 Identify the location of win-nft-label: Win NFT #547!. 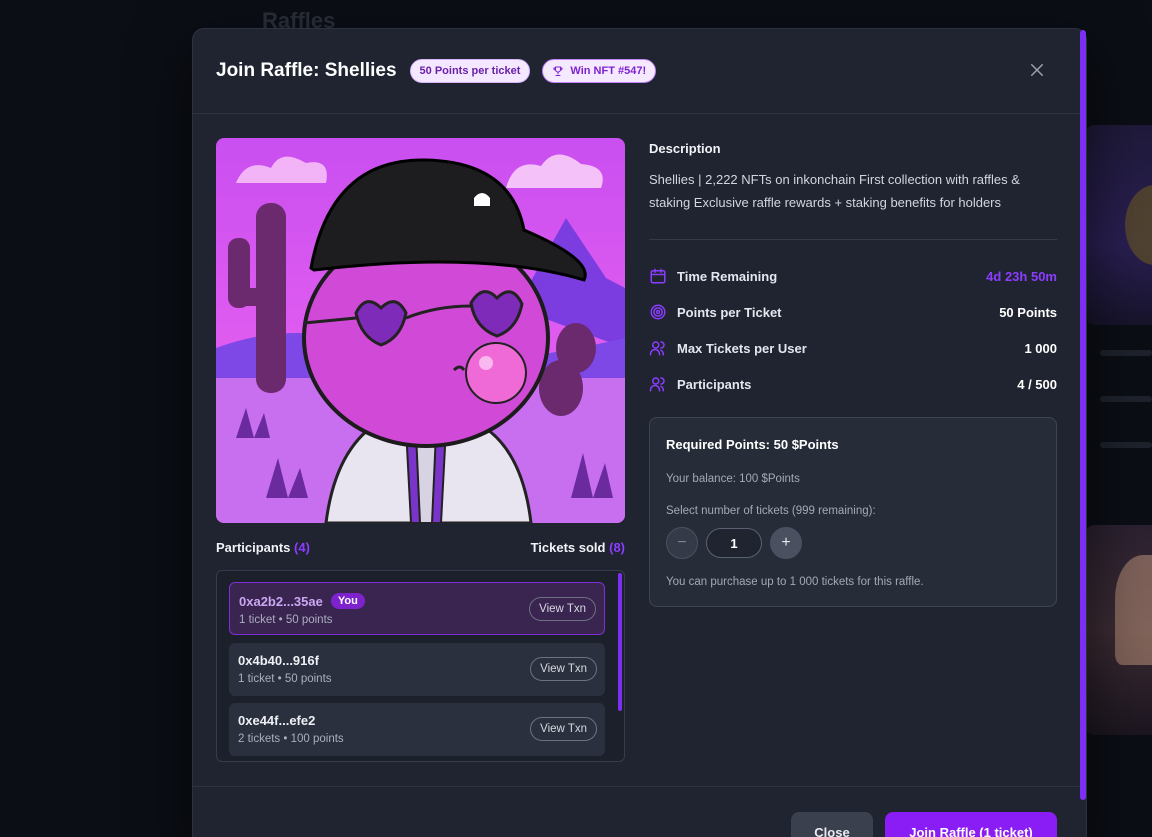
(608, 71).